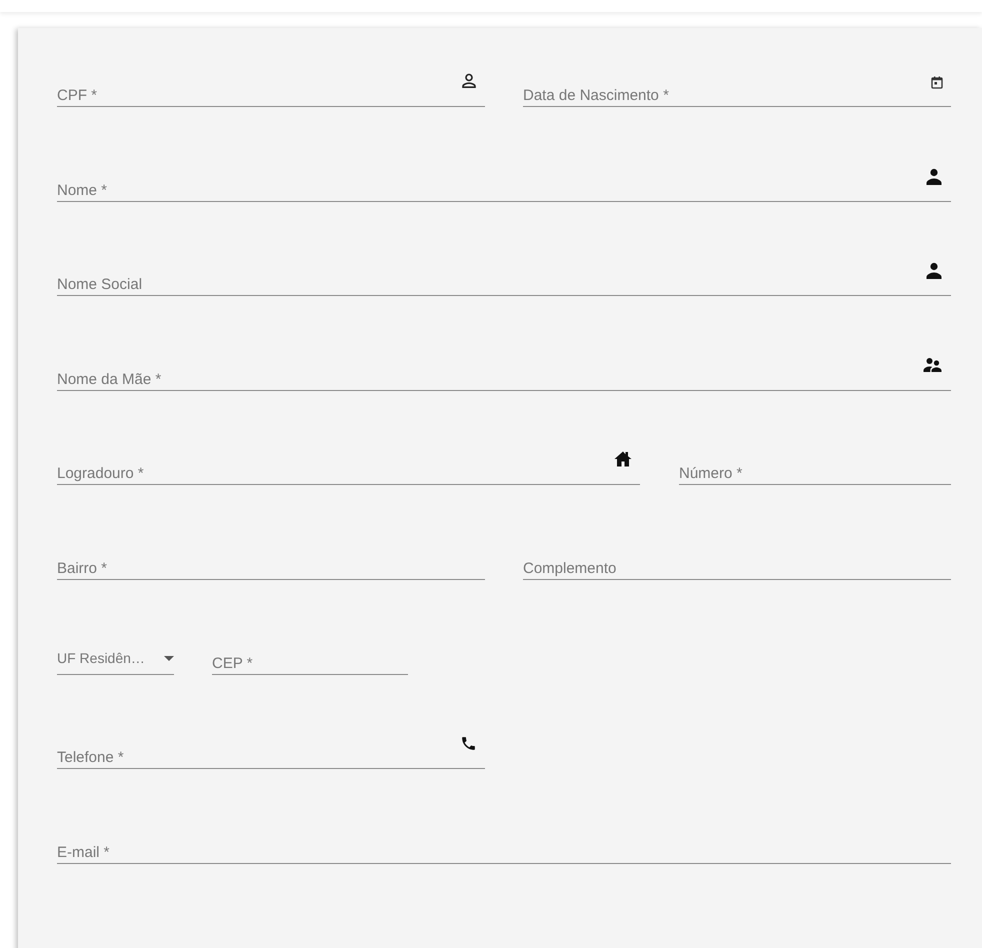 The image size is (982, 948). Describe the element at coordinates (504, 182) in the screenshot. I see `input-field: Nome *` at that location.